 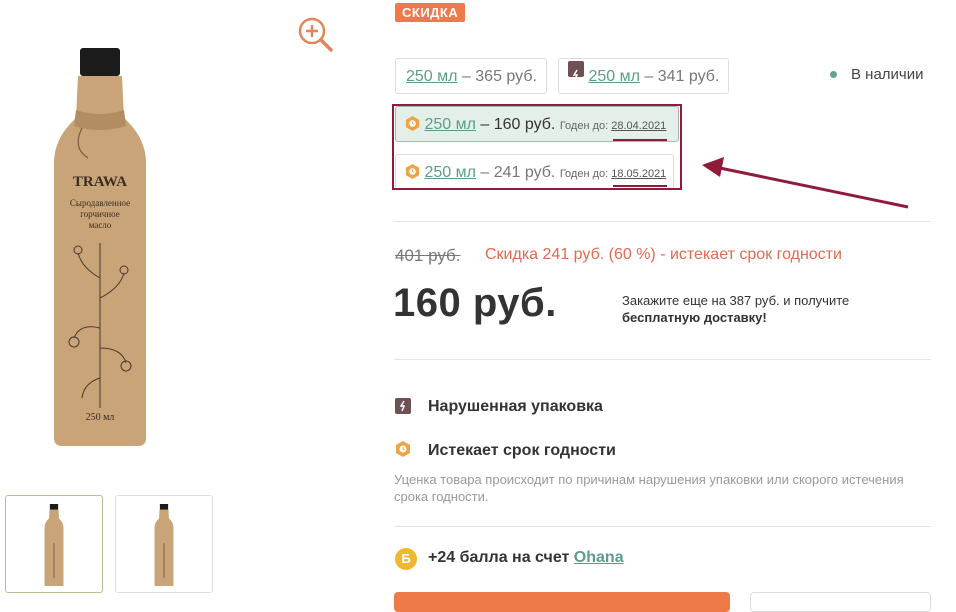 What do you see at coordinates (100, 225) in the screenshot?
I see `bottle-line3: масло` at bounding box center [100, 225].